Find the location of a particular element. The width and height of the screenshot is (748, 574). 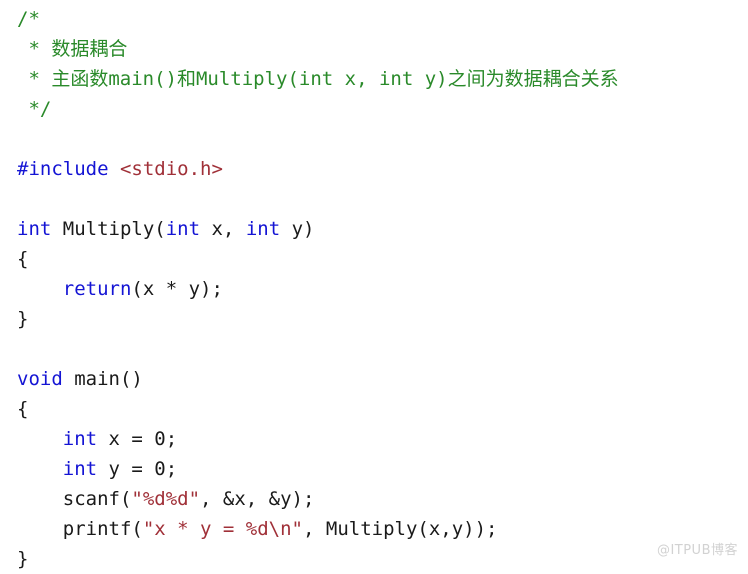

code-token-plain: main() is located at coordinates (102, 379).